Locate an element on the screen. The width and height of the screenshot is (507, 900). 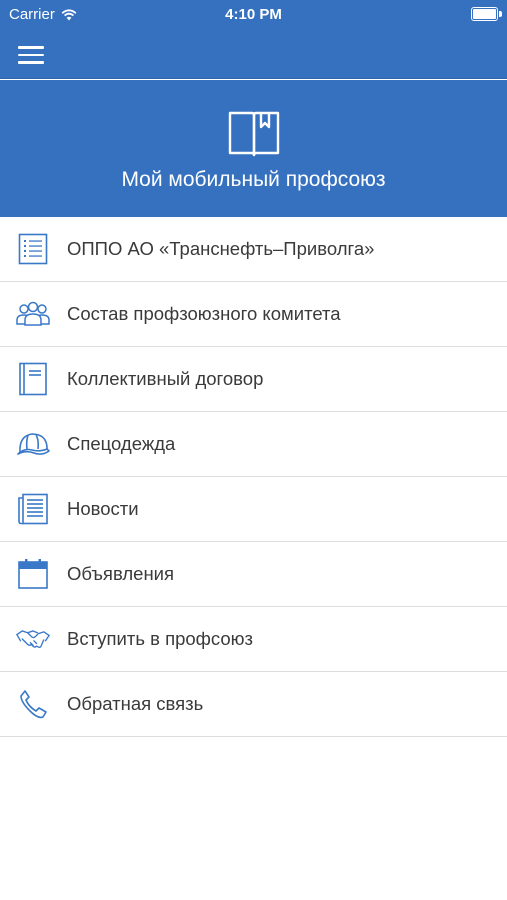
menu-item-agreement: Коллективный договор is located at coordinates (253, 379).